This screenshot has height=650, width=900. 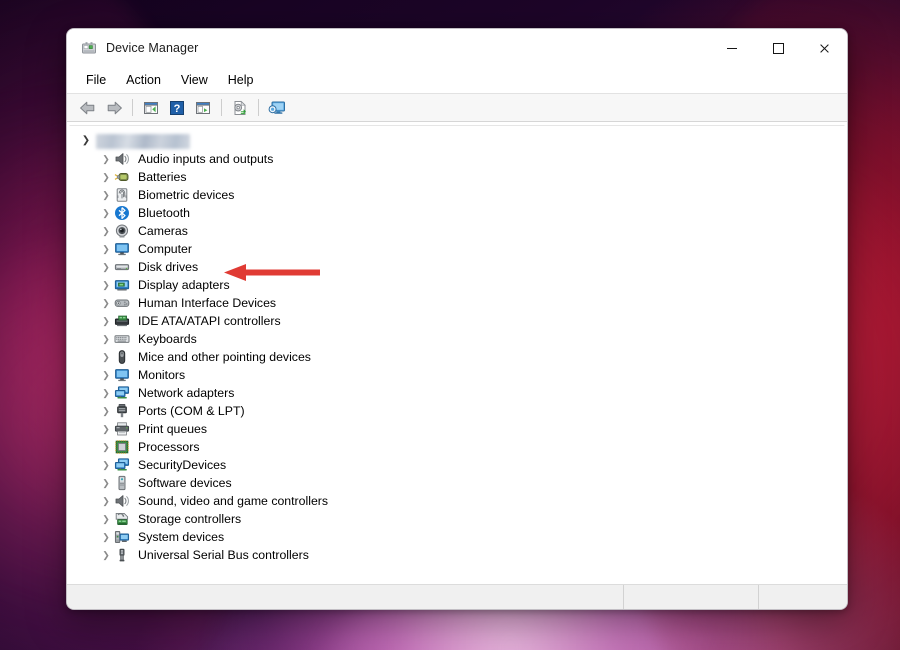 I want to click on menu-item-action: Action, so click(x=143, y=80).